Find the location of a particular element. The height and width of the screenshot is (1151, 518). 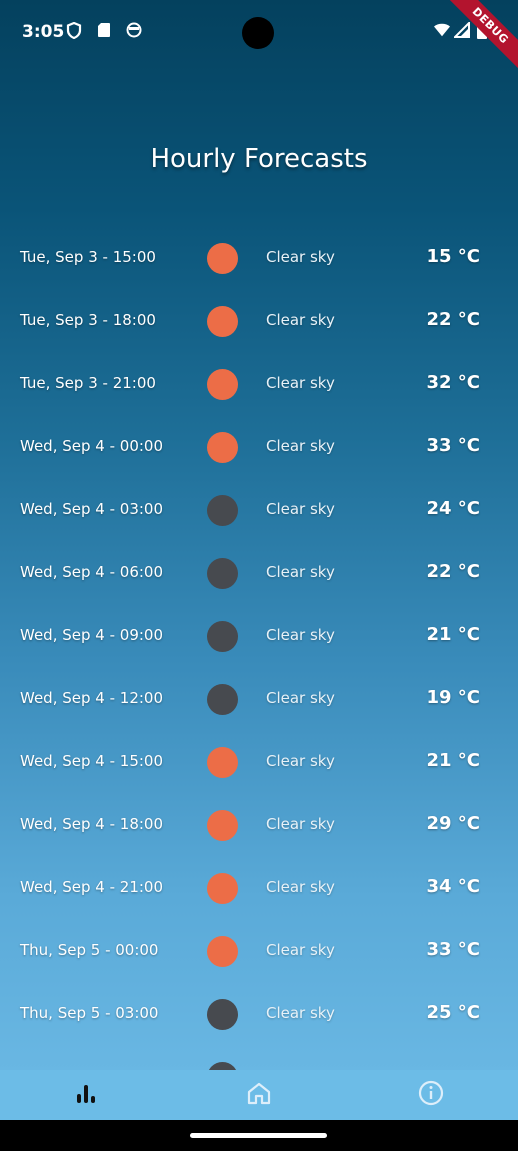

nav-home-button is located at coordinates (259, 1095).